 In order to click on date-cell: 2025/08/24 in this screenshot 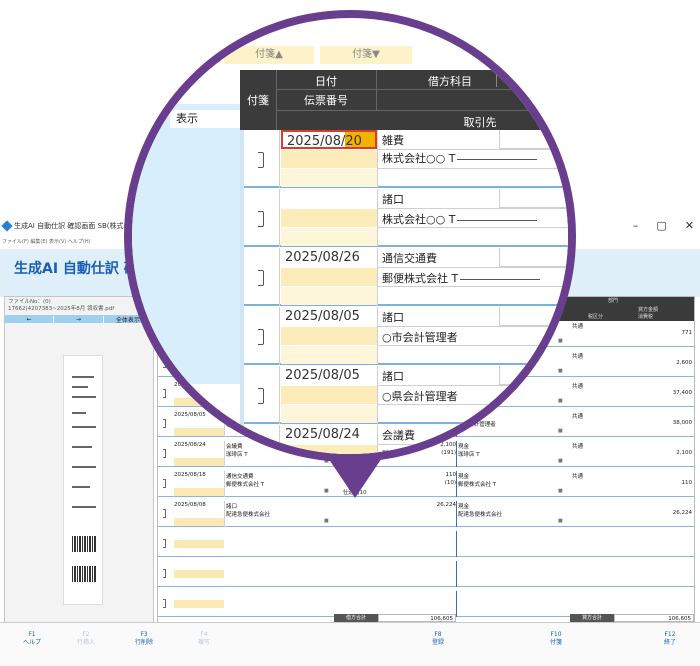, I will do `click(329, 434)`.